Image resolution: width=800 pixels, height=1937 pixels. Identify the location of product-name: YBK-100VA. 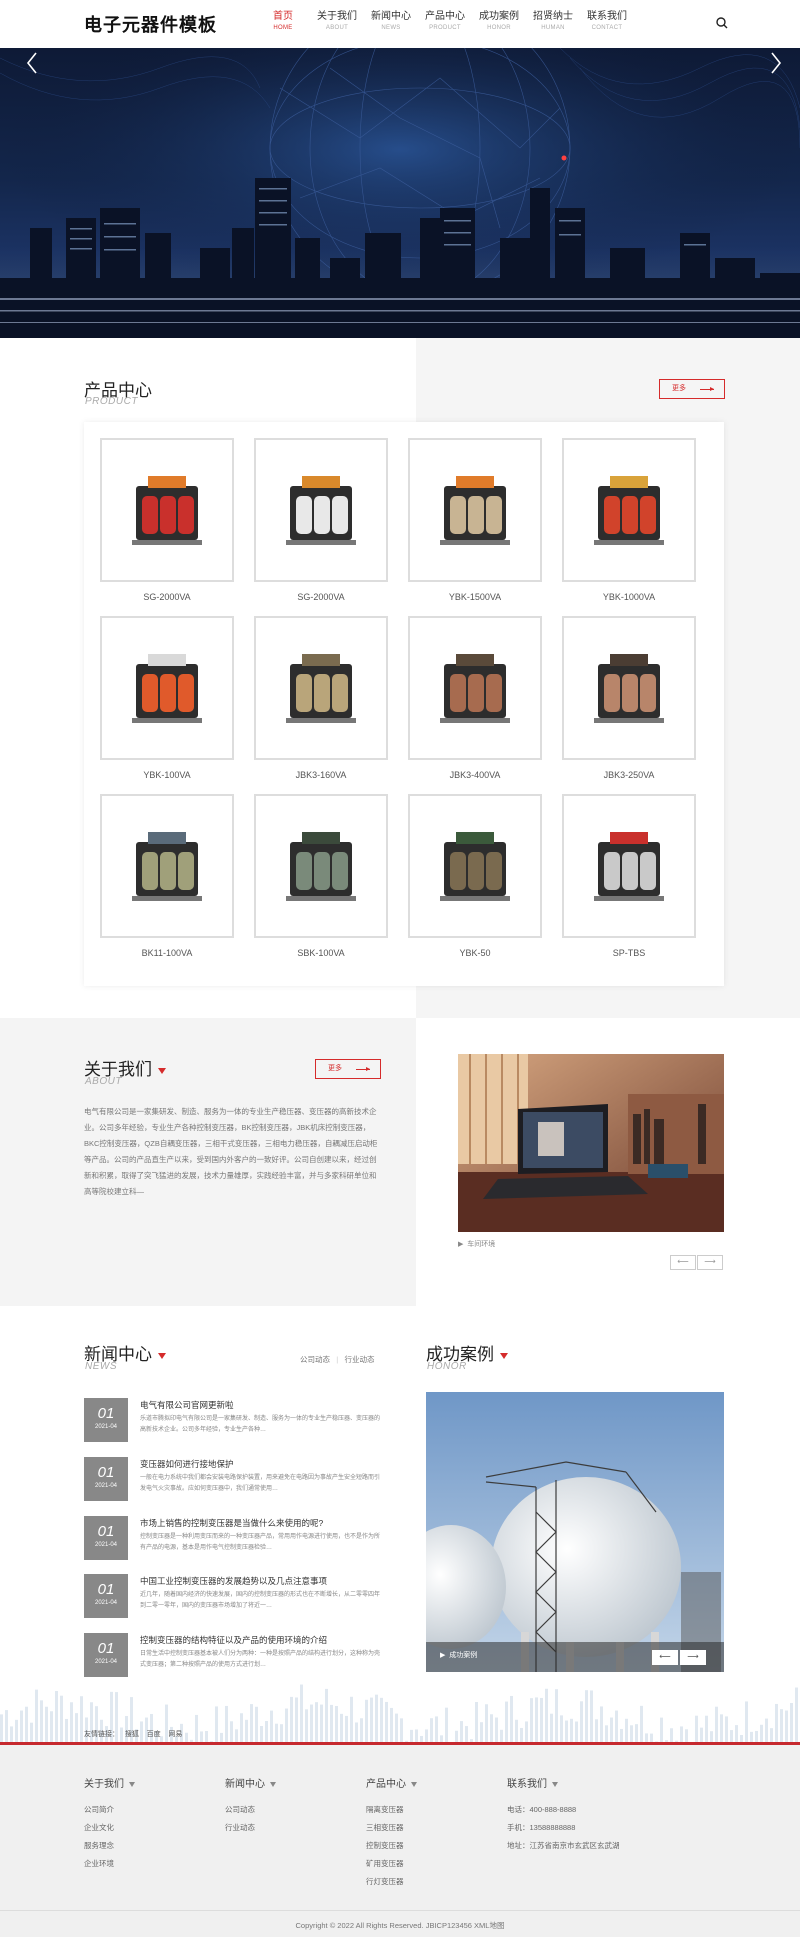
(167, 775).